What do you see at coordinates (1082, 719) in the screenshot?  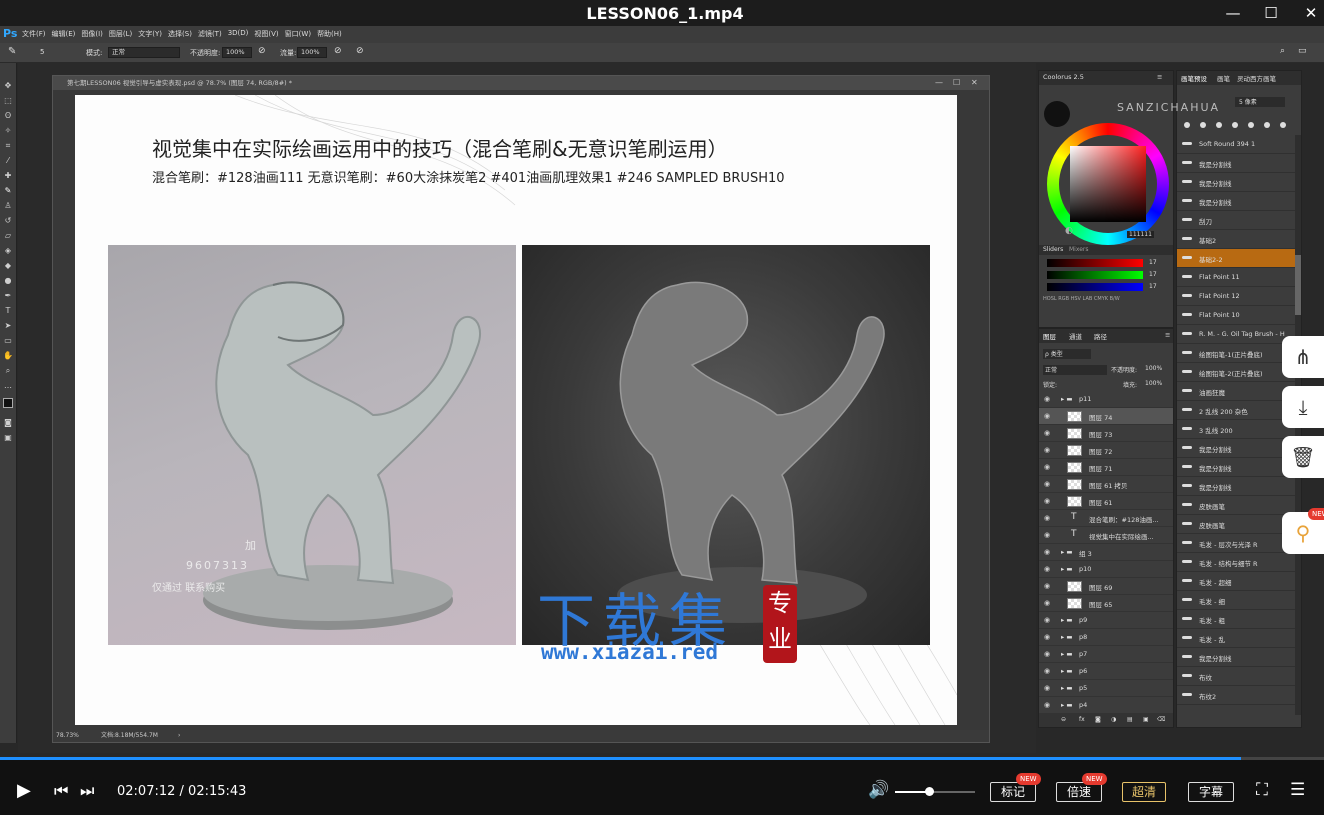 I see `fx-icon: fx` at bounding box center [1082, 719].